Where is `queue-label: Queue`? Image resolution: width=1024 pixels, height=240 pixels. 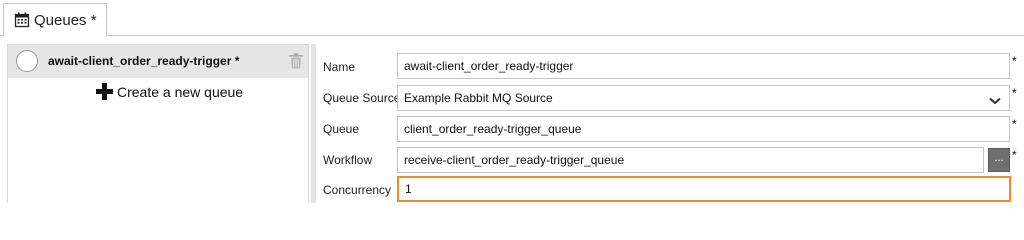
queue-label: Queue is located at coordinates (341, 129).